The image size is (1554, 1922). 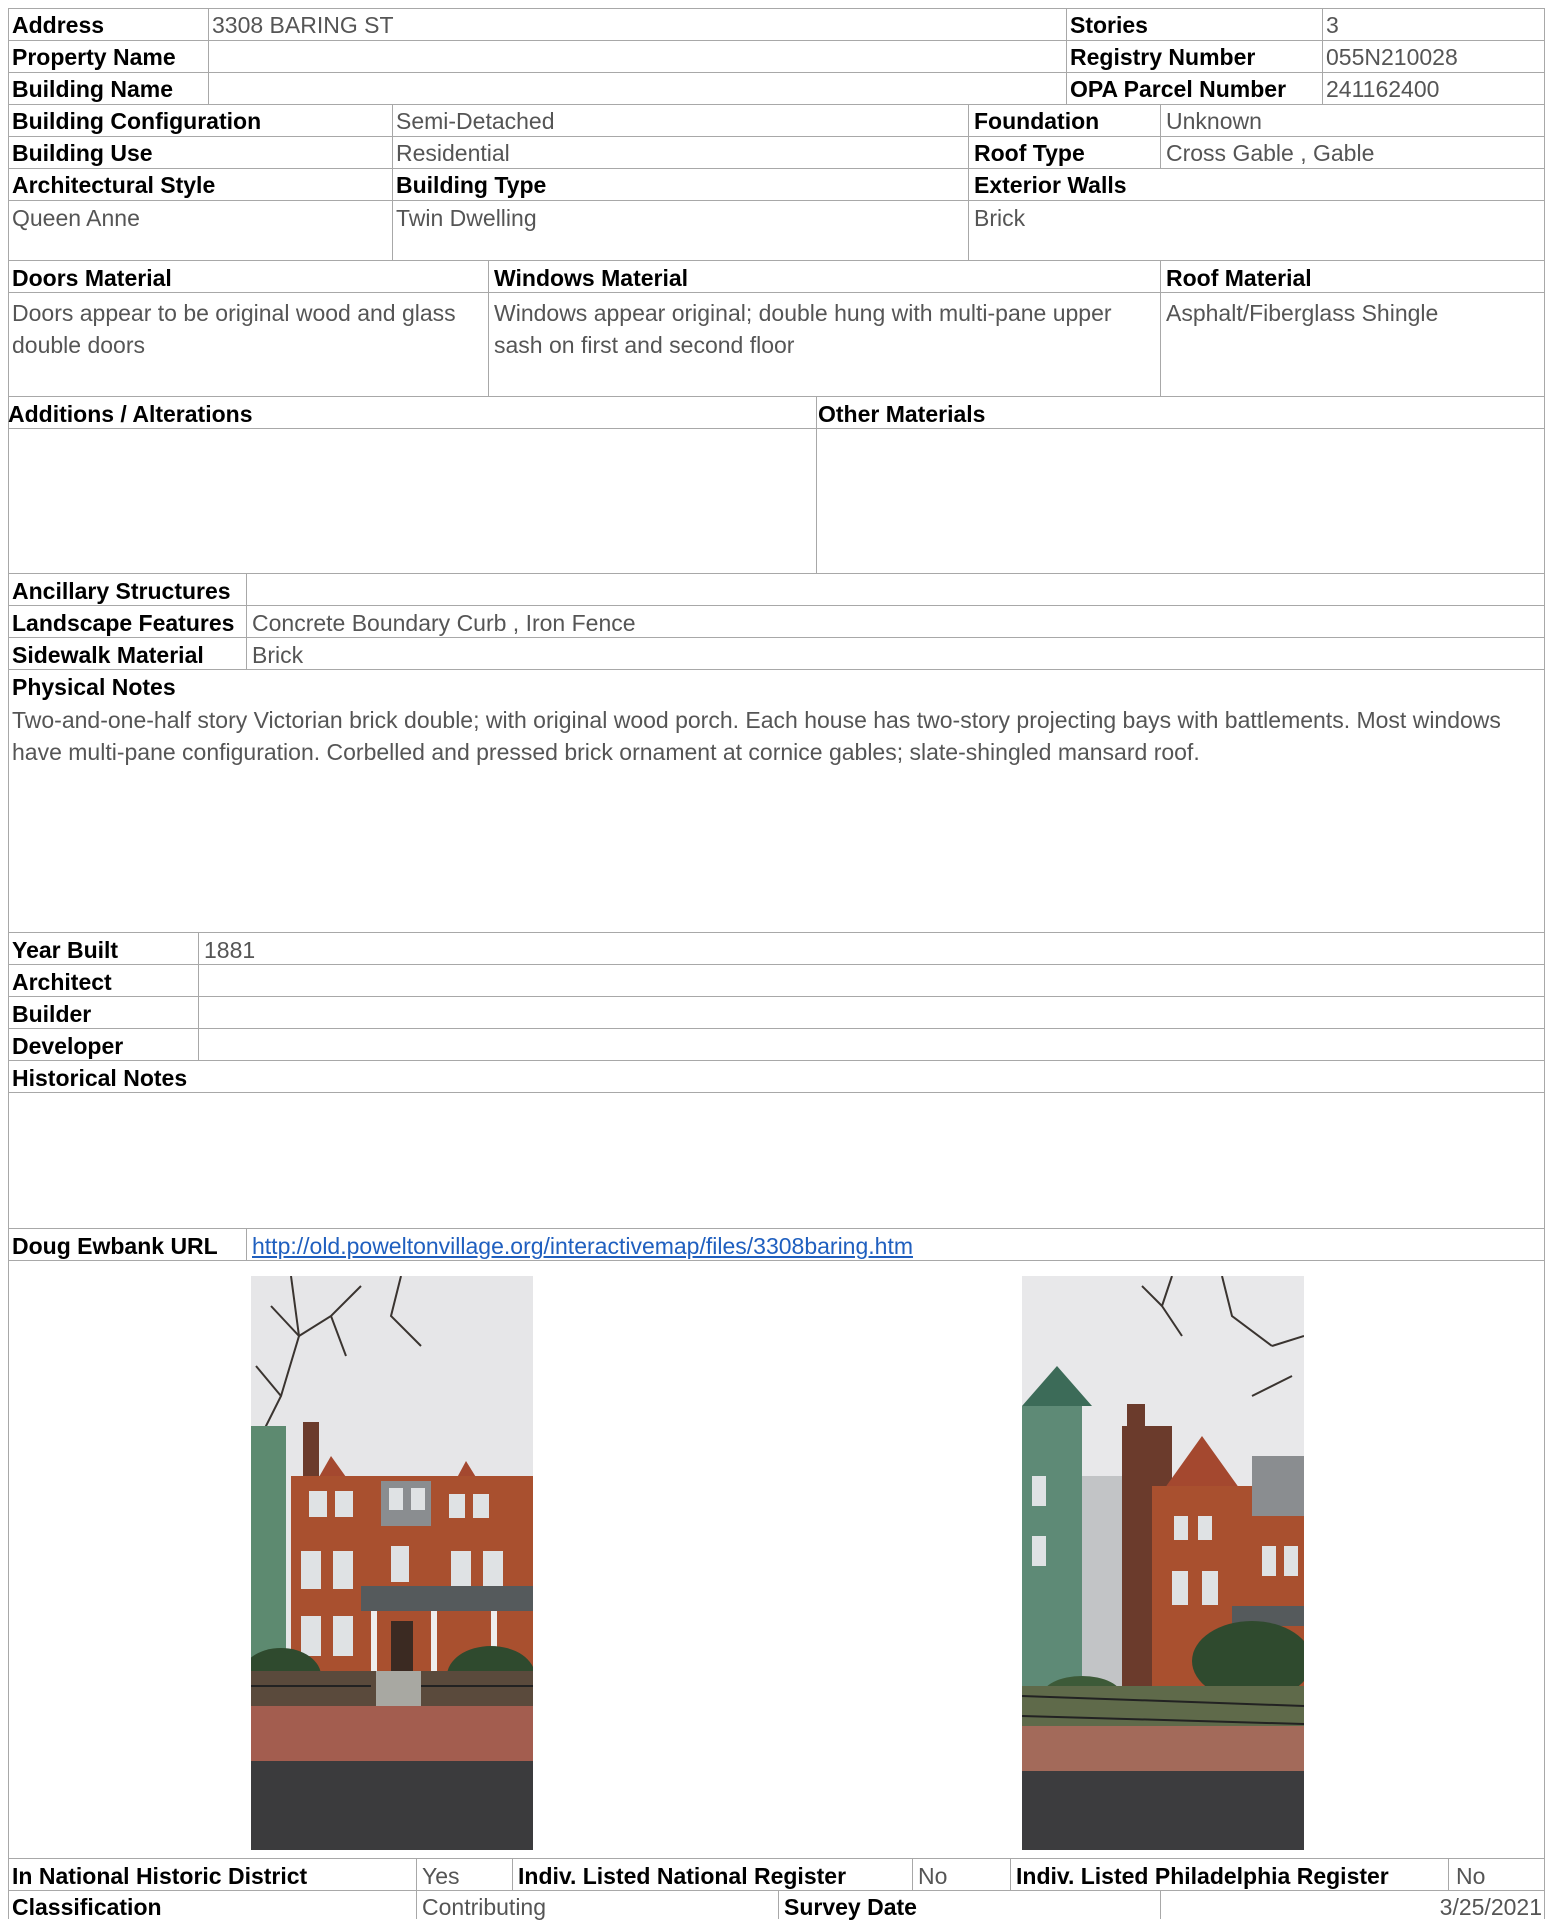 What do you see at coordinates (1471, 1876) in the screenshot?
I see `philadelphia-register-value: No` at bounding box center [1471, 1876].